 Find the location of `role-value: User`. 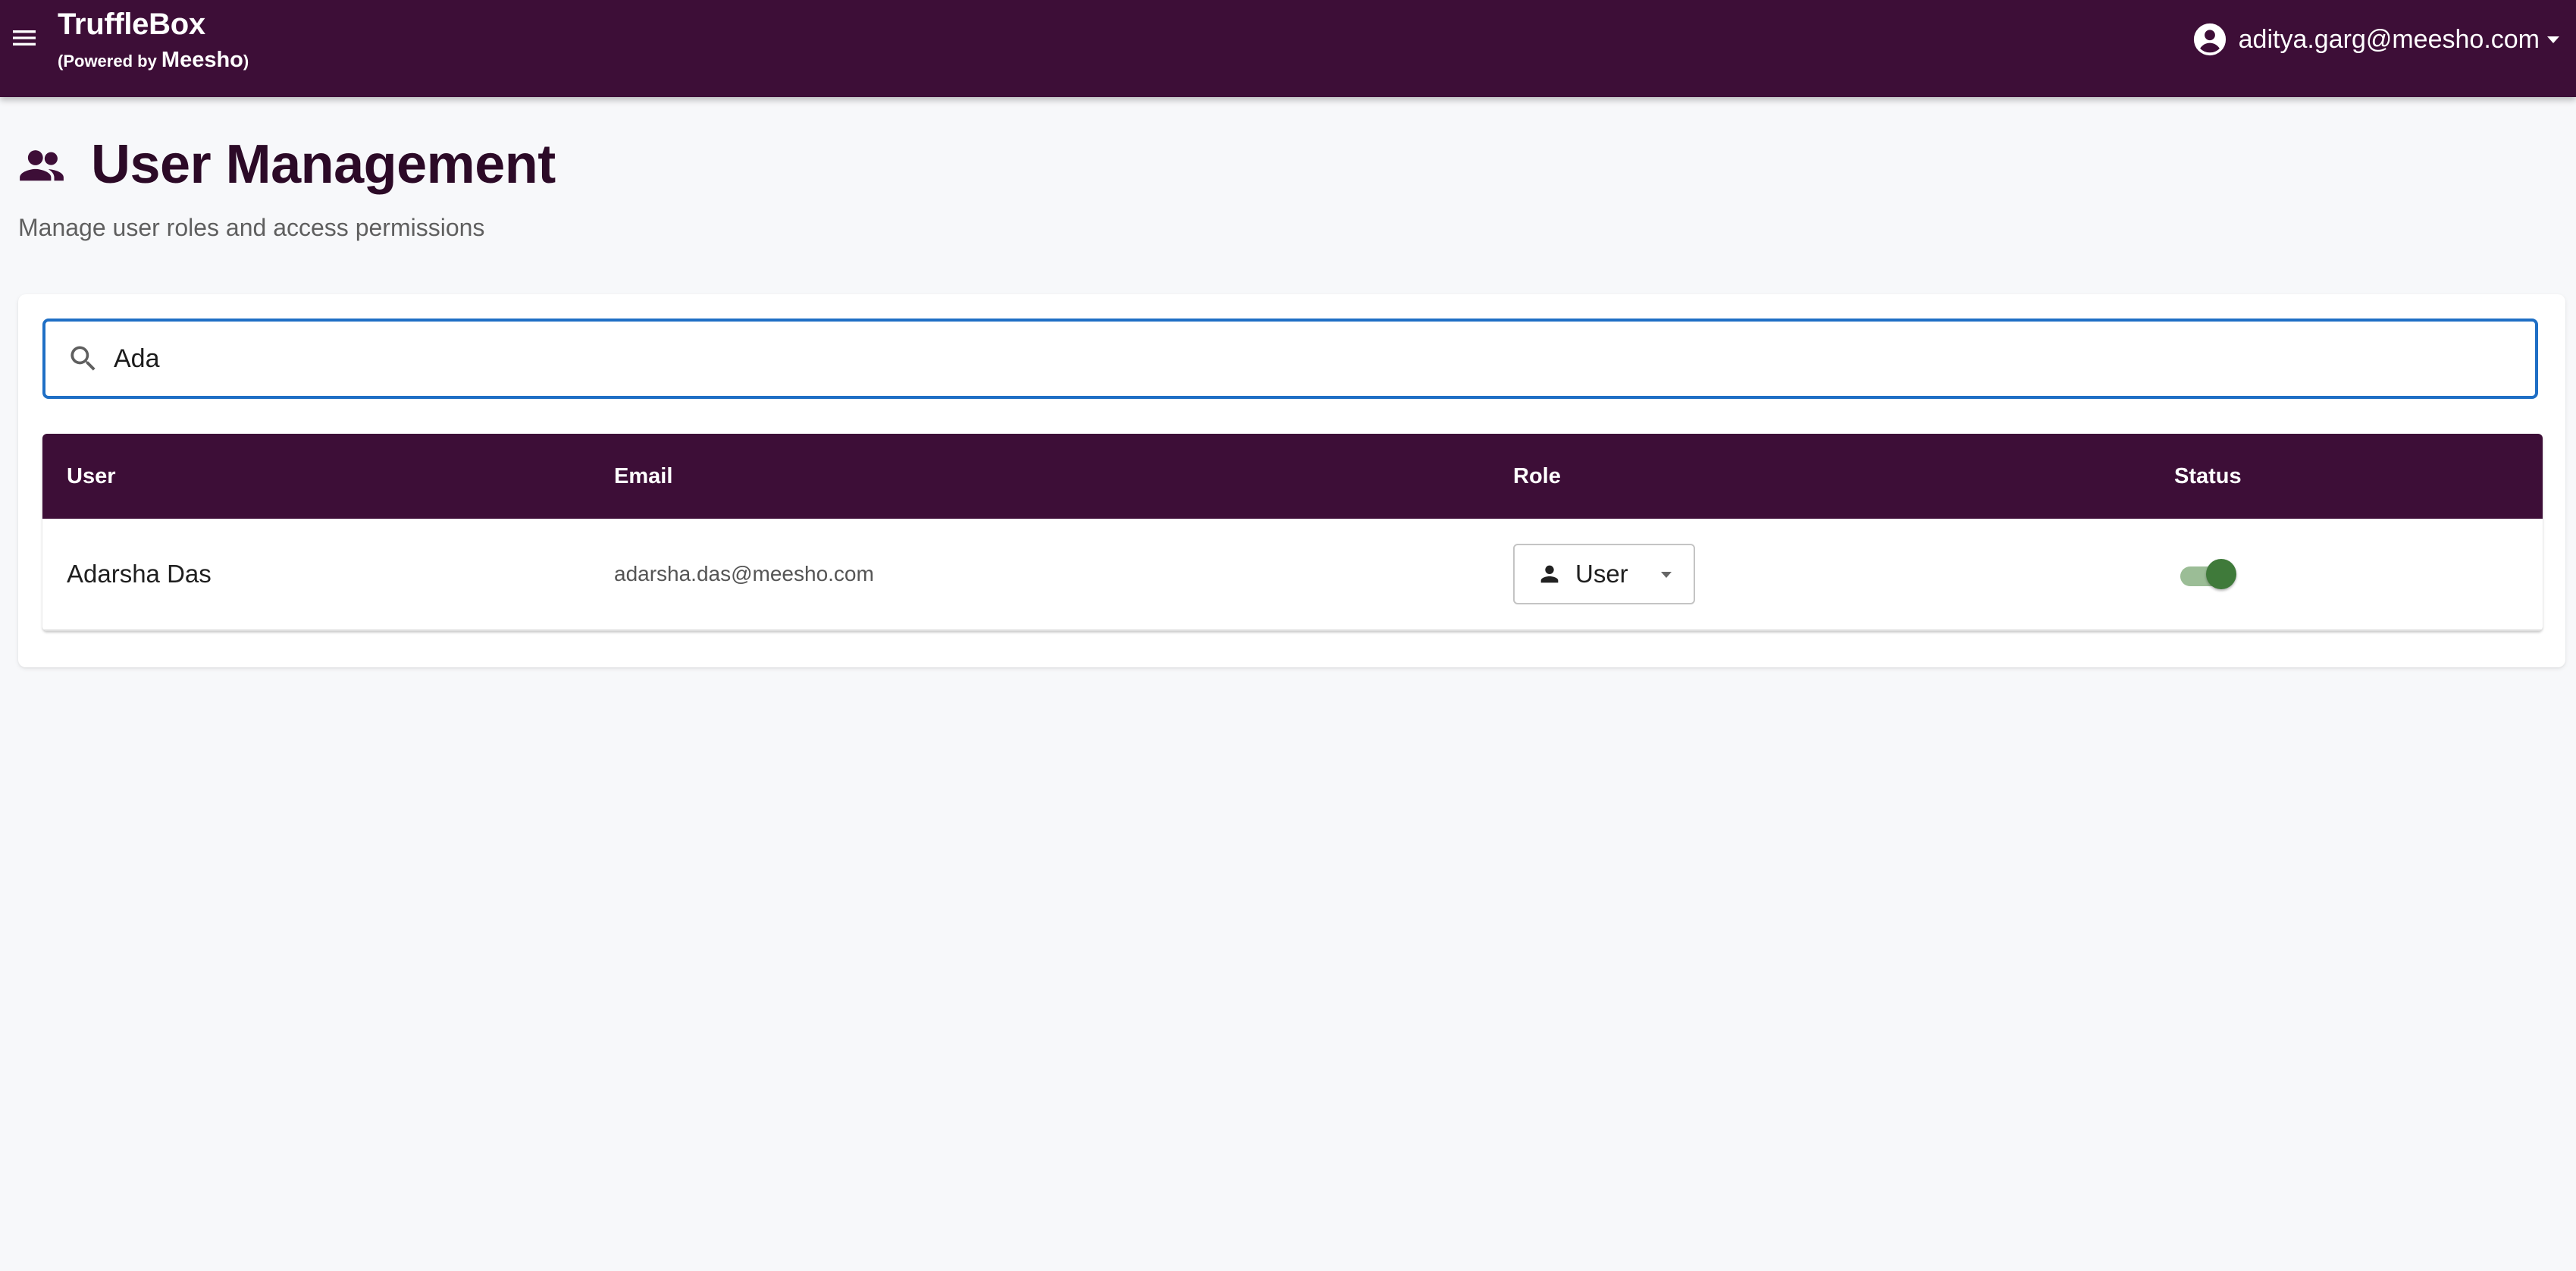

role-value: User is located at coordinates (1602, 574).